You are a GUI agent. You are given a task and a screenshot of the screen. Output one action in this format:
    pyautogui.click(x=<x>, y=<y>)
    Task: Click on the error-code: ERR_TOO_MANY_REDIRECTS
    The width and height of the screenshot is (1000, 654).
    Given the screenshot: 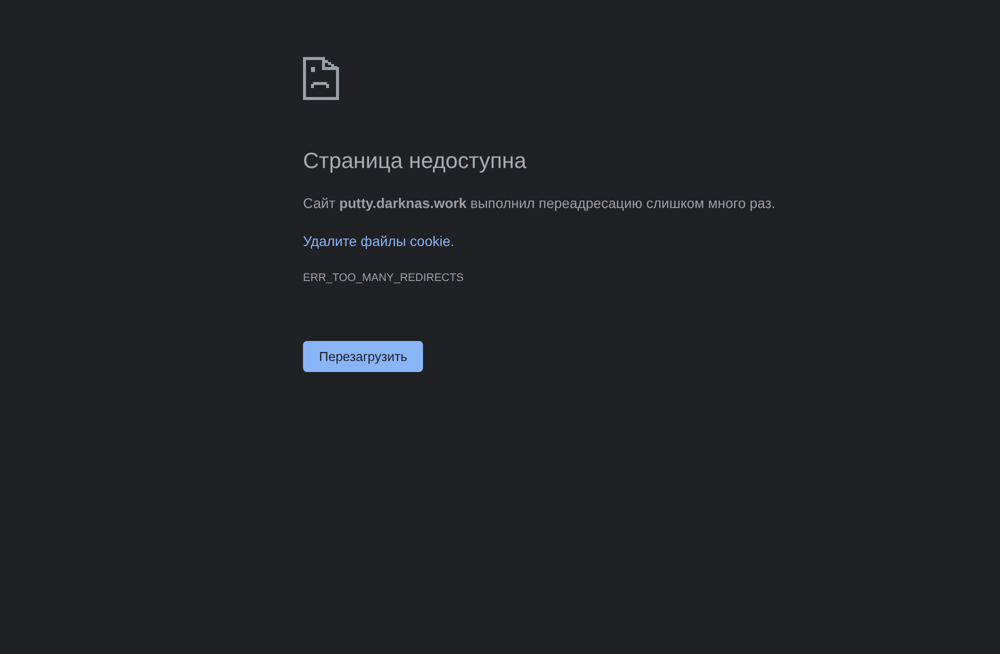 What is the action you would take?
    pyautogui.click(x=383, y=278)
    